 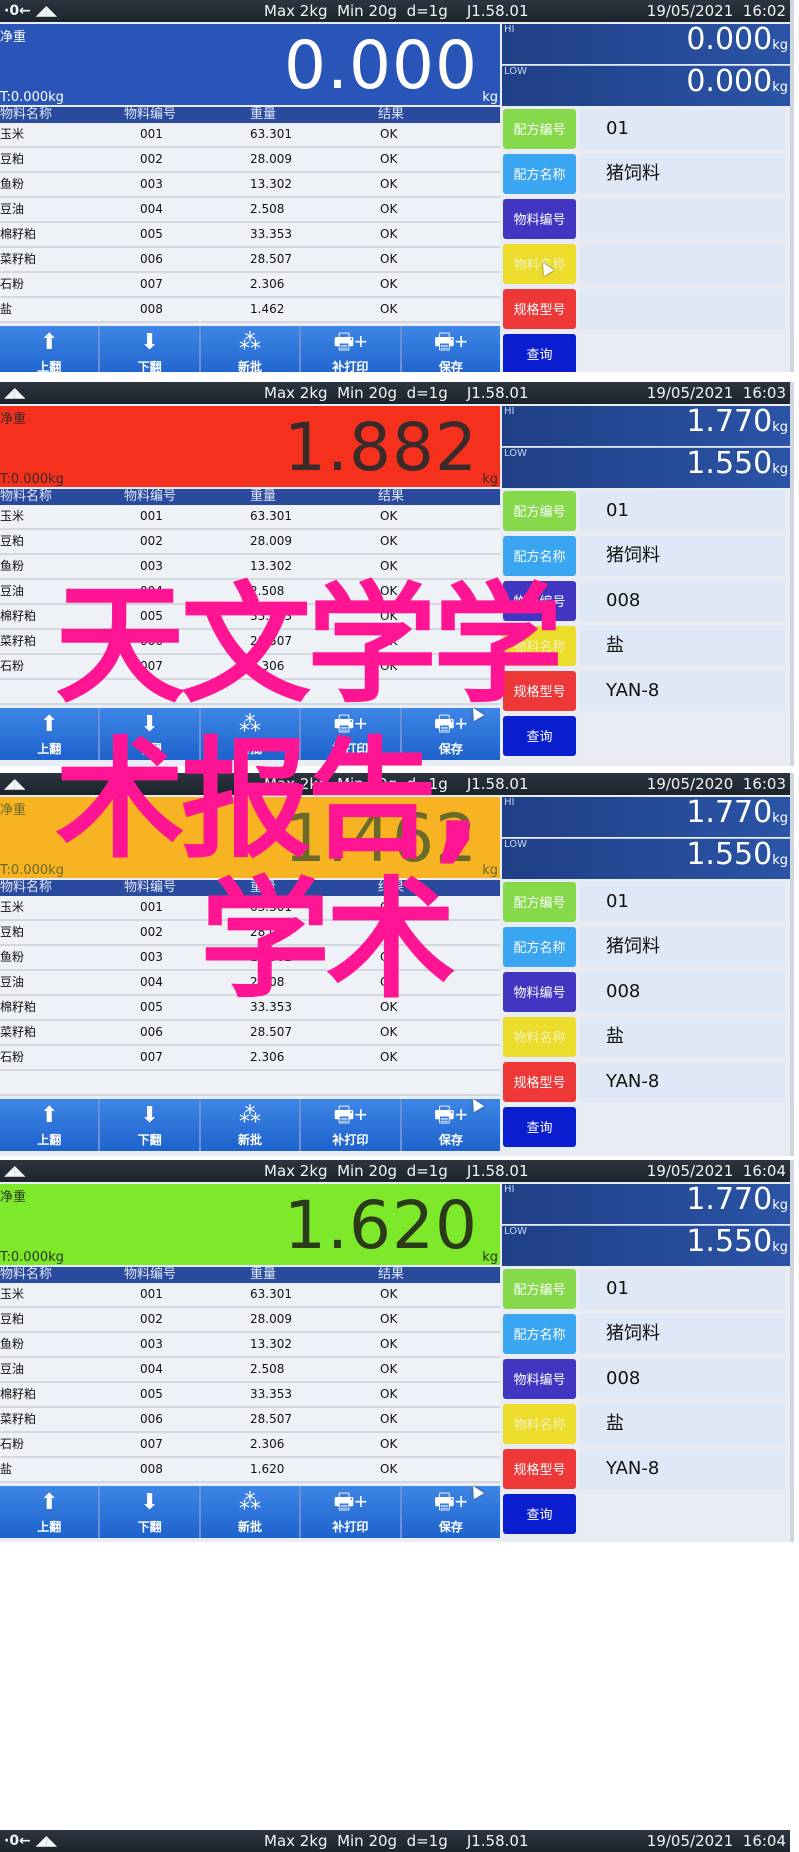 What do you see at coordinates (271, 1344) in the screenshot?
I see `weight: 13.302` at bounding box center [271, 1344].